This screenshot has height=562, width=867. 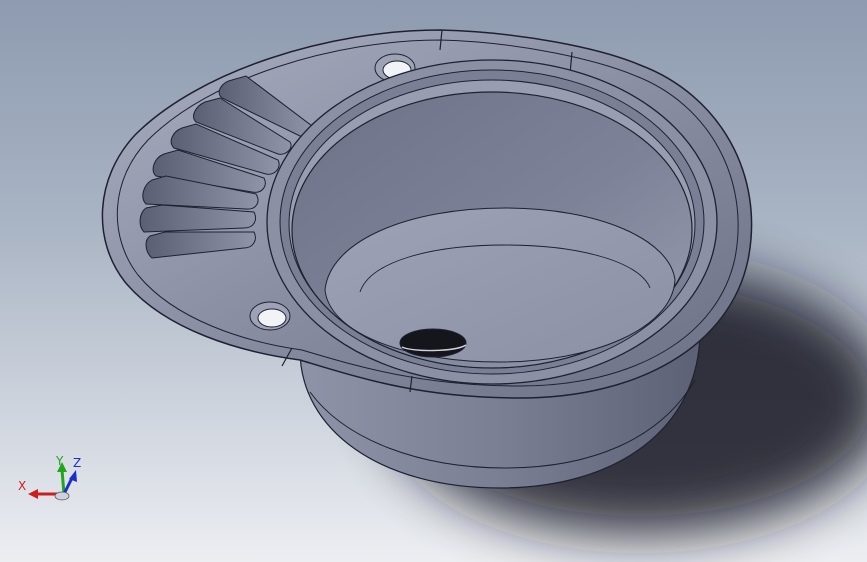 I want to click on triad-y-label: Y, so click(x=60, y=461).